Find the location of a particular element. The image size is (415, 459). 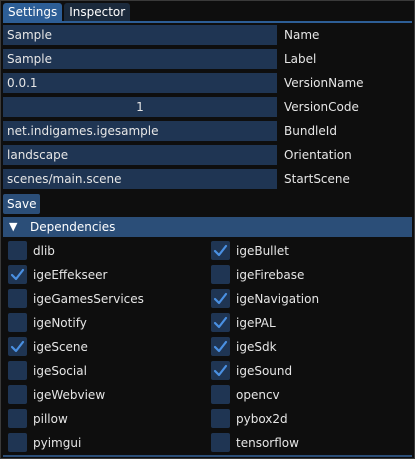

dependency-label: igeScene is located at coordinates (60, 347).